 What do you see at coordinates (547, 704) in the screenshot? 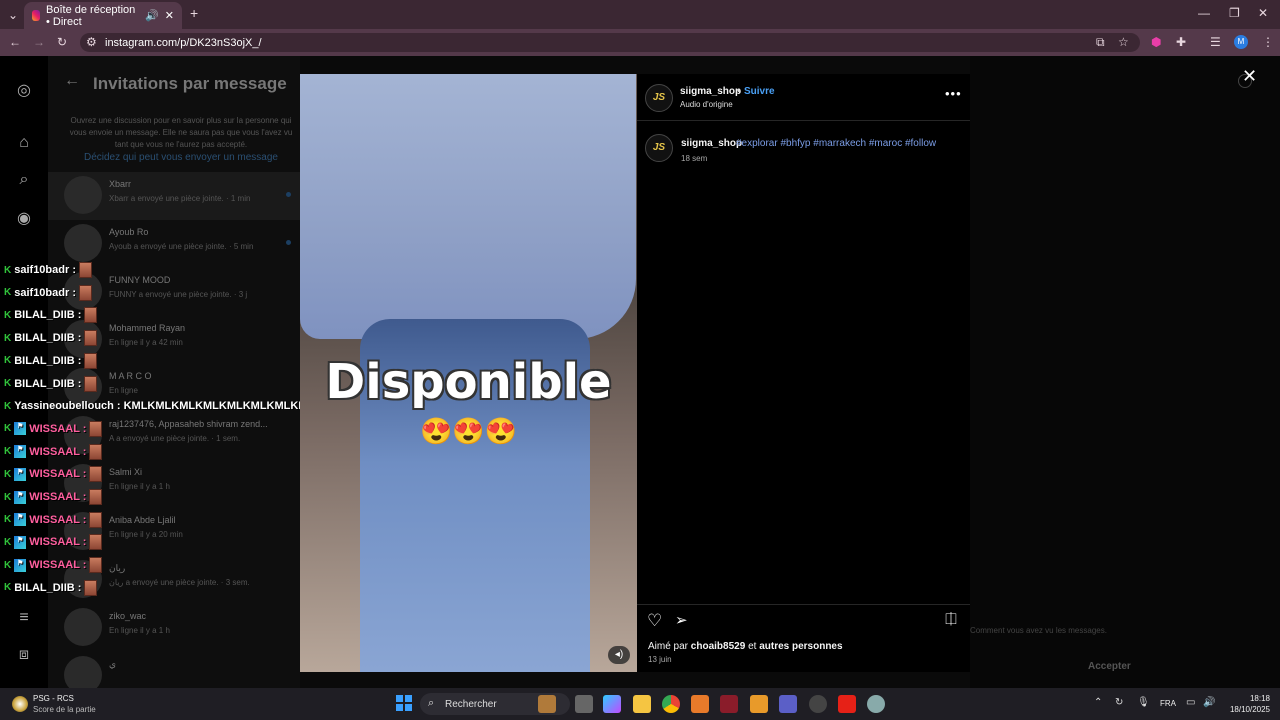
I see `search-highlight-icon` at bounding box center [547, 704].